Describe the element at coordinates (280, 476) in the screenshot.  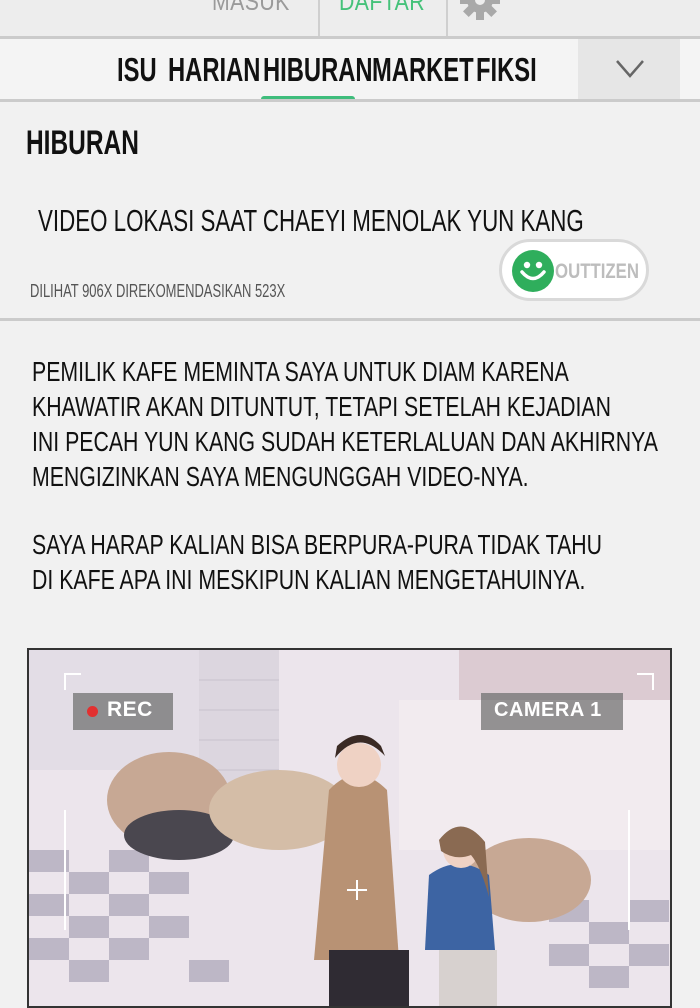
I see `paragraph-line: MENGIZINKAN SAYA MENGUNGGAH VIDEO-NYA.` at that location.